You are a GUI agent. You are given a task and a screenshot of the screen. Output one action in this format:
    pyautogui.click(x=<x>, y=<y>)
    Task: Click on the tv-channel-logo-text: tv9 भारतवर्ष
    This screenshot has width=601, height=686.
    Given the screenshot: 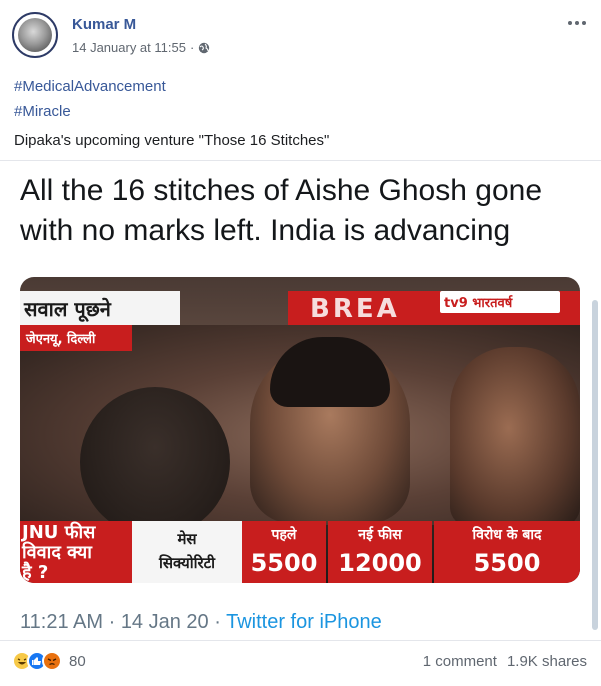 What is the action you would take?
    pyautogui.click(x=478, y=303)
    